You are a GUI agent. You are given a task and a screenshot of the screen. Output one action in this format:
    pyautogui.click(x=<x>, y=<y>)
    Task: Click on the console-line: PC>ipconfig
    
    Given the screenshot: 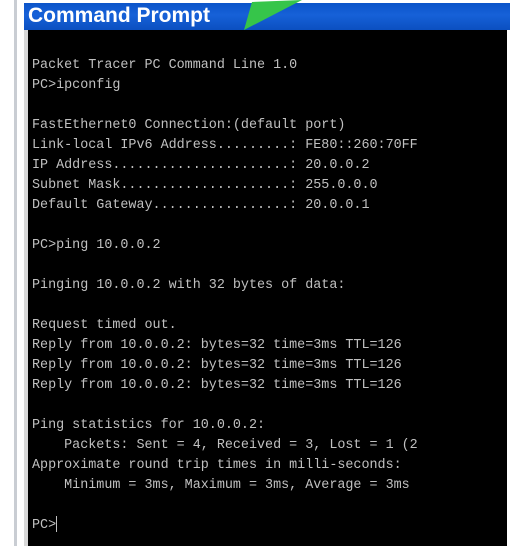 What is the action you would take?
    pyautogui.click(x=76, y=85)
    